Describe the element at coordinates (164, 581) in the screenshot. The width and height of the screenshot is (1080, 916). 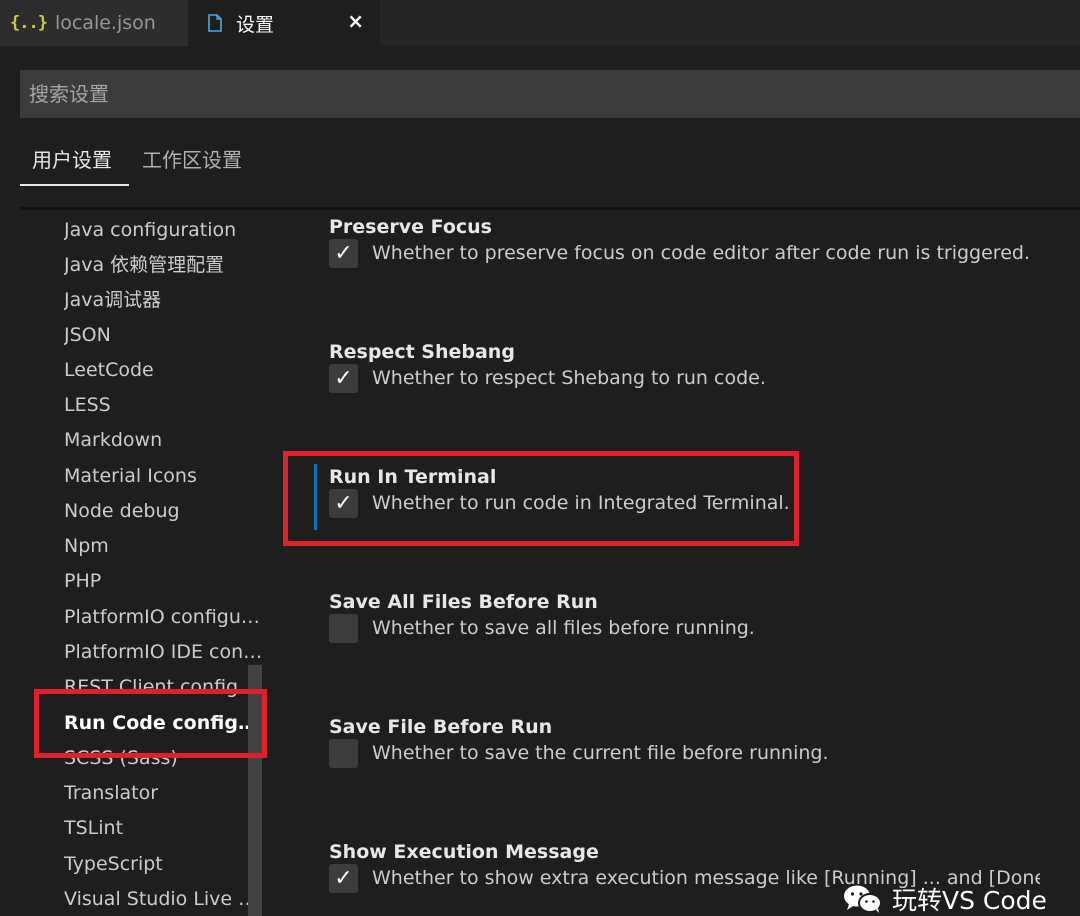
I see `toc-item-php: PHP` at that location.